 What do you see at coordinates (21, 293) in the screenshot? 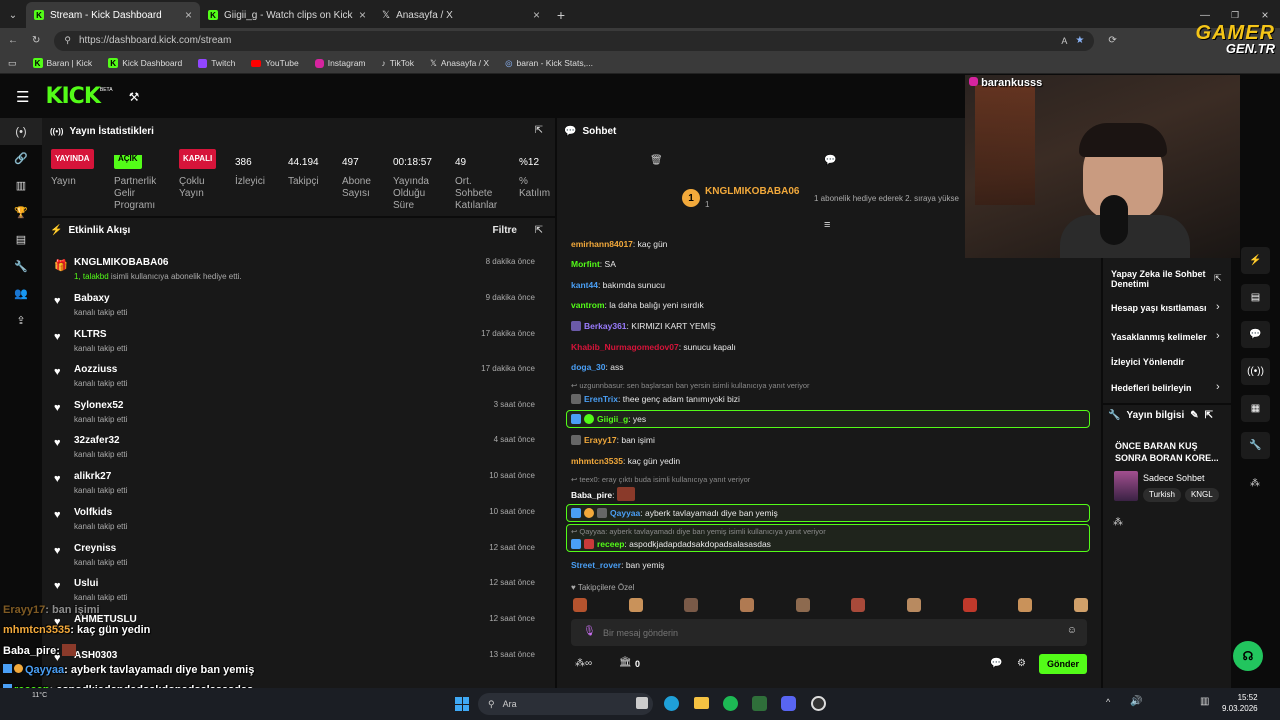
I see `users-icon: 👥` at bounding box center [21, 293].